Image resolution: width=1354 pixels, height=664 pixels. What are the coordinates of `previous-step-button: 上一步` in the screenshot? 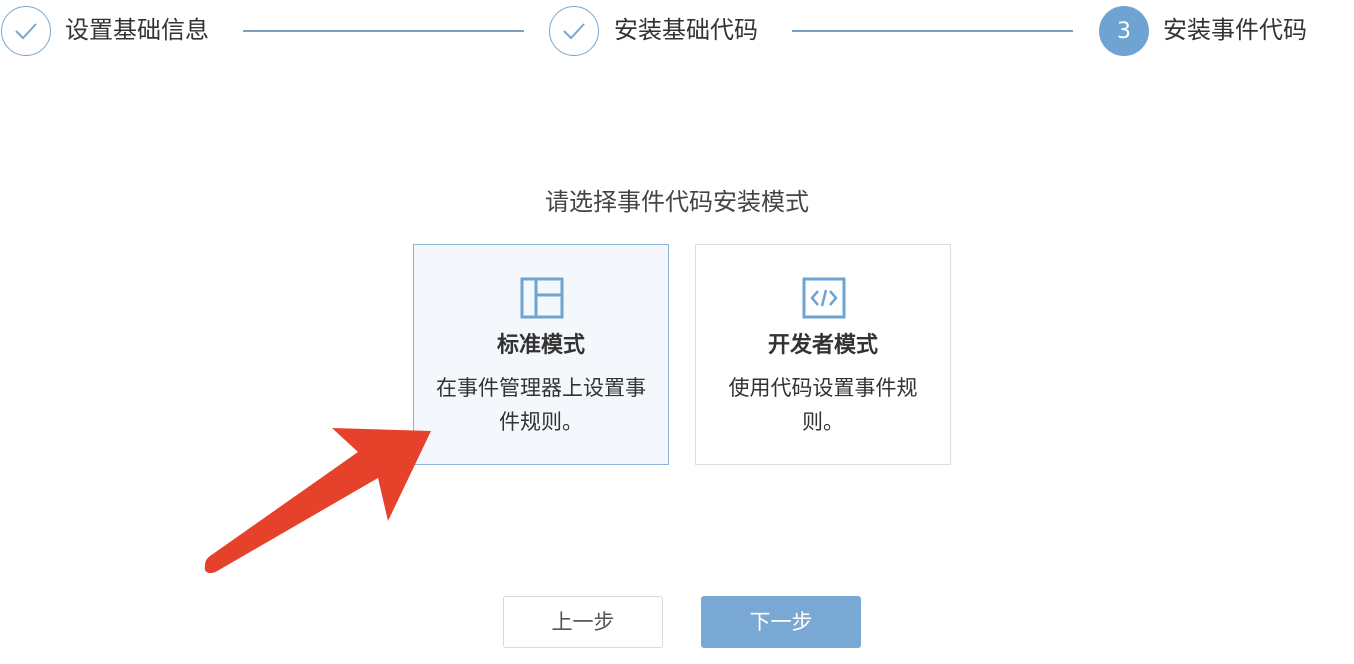 It's located at (583, 622).